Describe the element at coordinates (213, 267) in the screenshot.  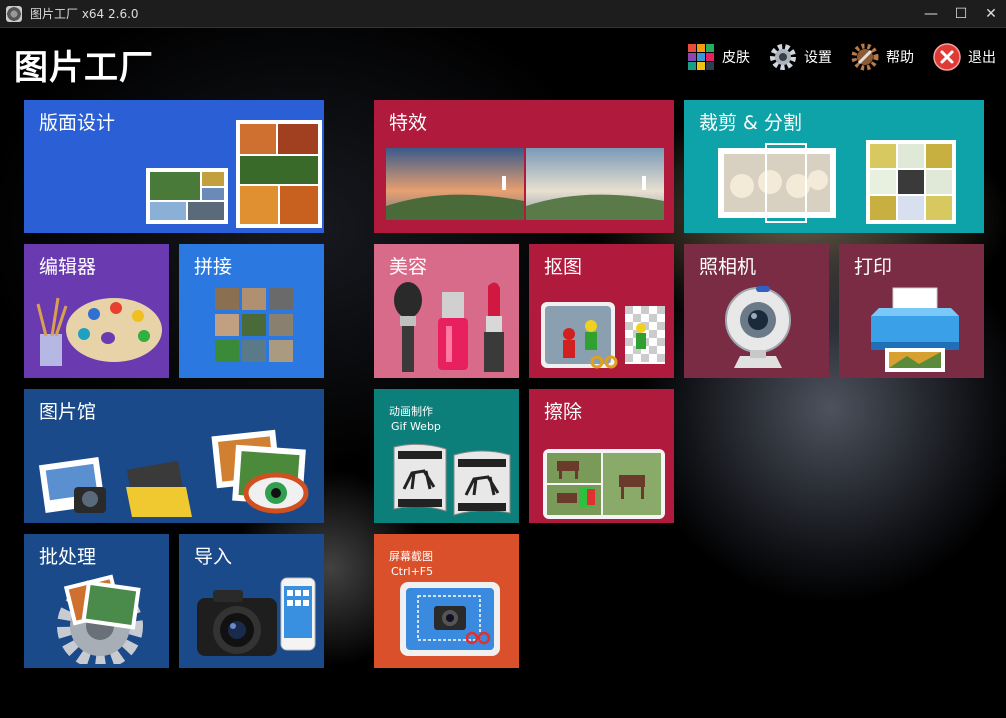
I see `tile-label: 拼接` at that location.